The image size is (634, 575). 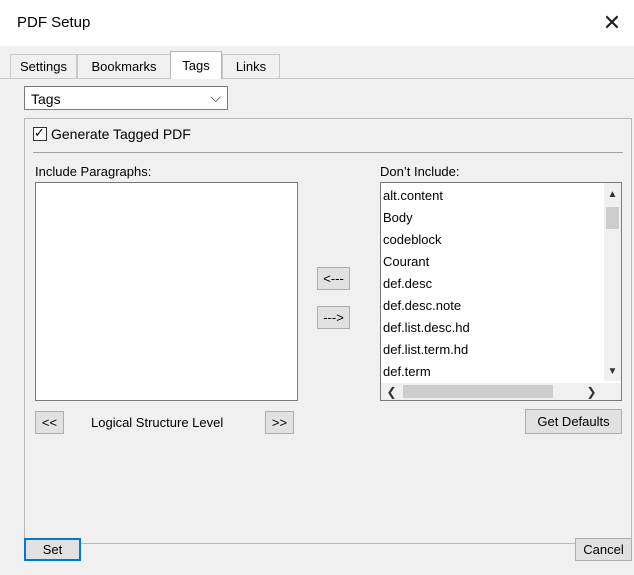 I want to click on chevron-down-icon: ⌵, so click(x=215, y=97).